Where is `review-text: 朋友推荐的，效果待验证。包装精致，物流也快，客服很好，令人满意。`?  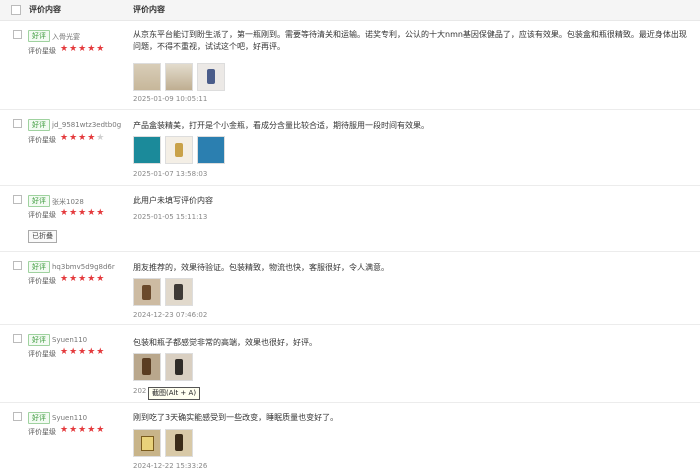
review-text: 朋友推荐的，效果待验证。包装精致，物流也快，客服很好，令人满意。 is located at coordinates (261, 267).